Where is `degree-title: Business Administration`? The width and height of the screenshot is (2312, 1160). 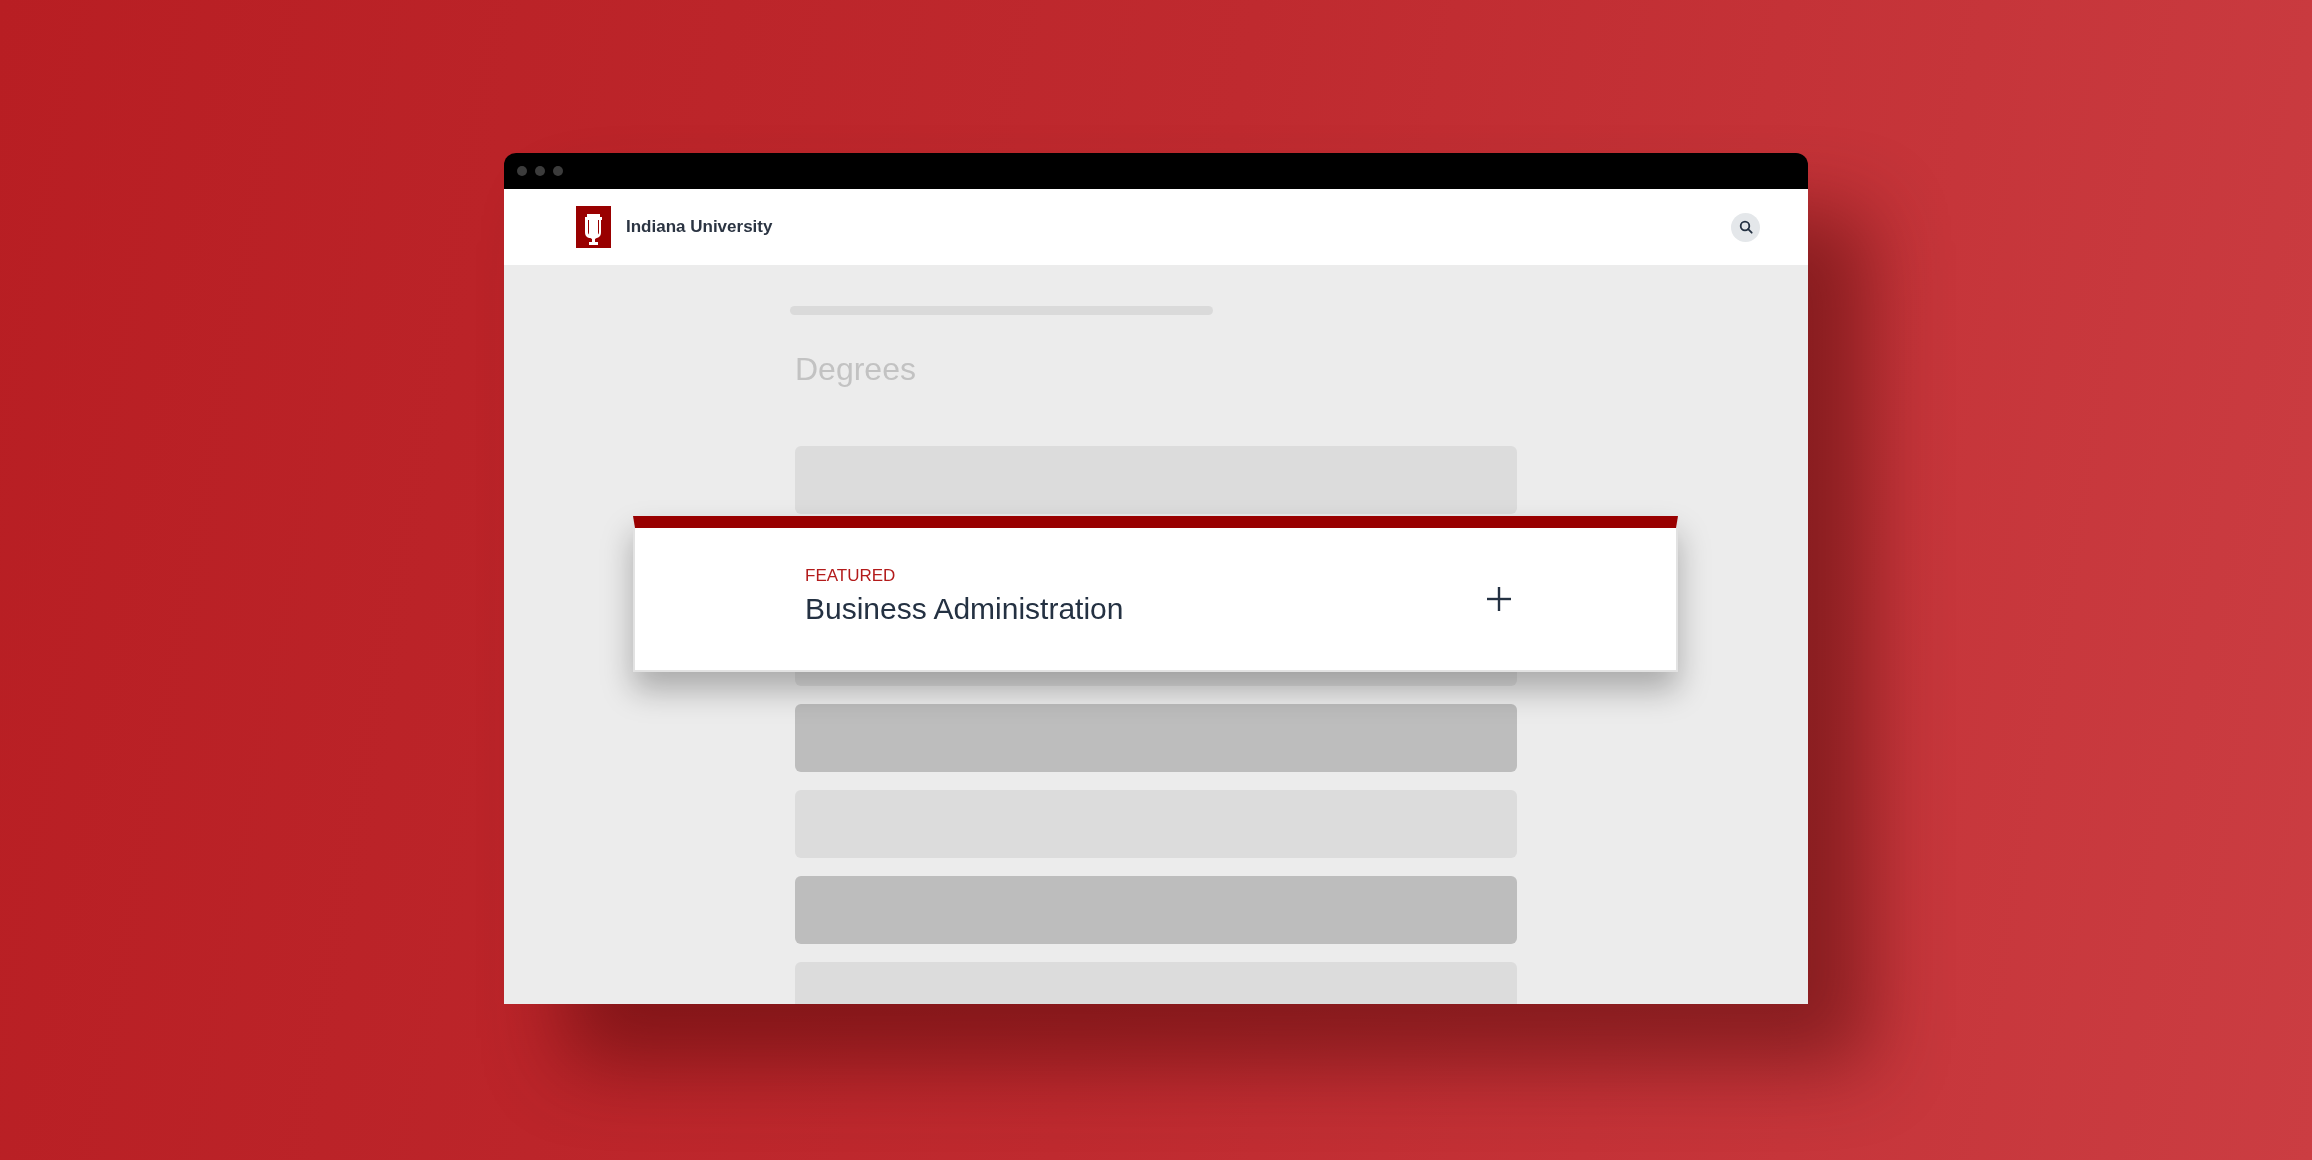 degree-title: Business Administration is located at coordinates (964, 609).